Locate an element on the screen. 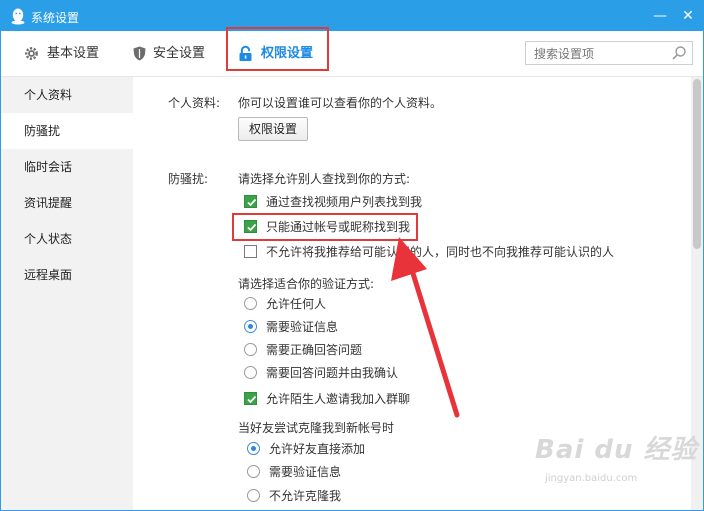  minimize-button: — is located at coordinates (660, 16).